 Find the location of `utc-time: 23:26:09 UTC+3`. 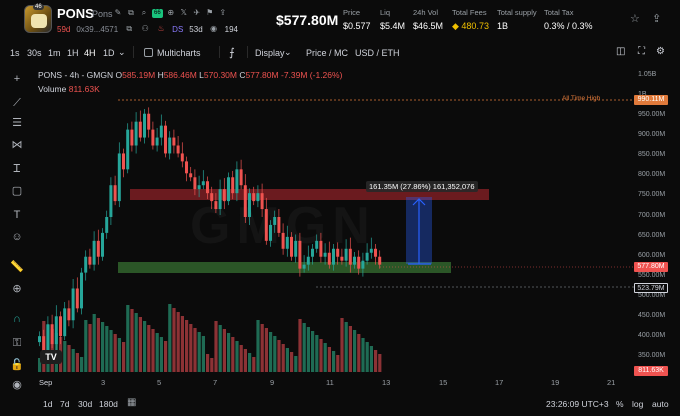

utc-time: 23:26:09 UTC+3 is located at coordinates (577, 404).